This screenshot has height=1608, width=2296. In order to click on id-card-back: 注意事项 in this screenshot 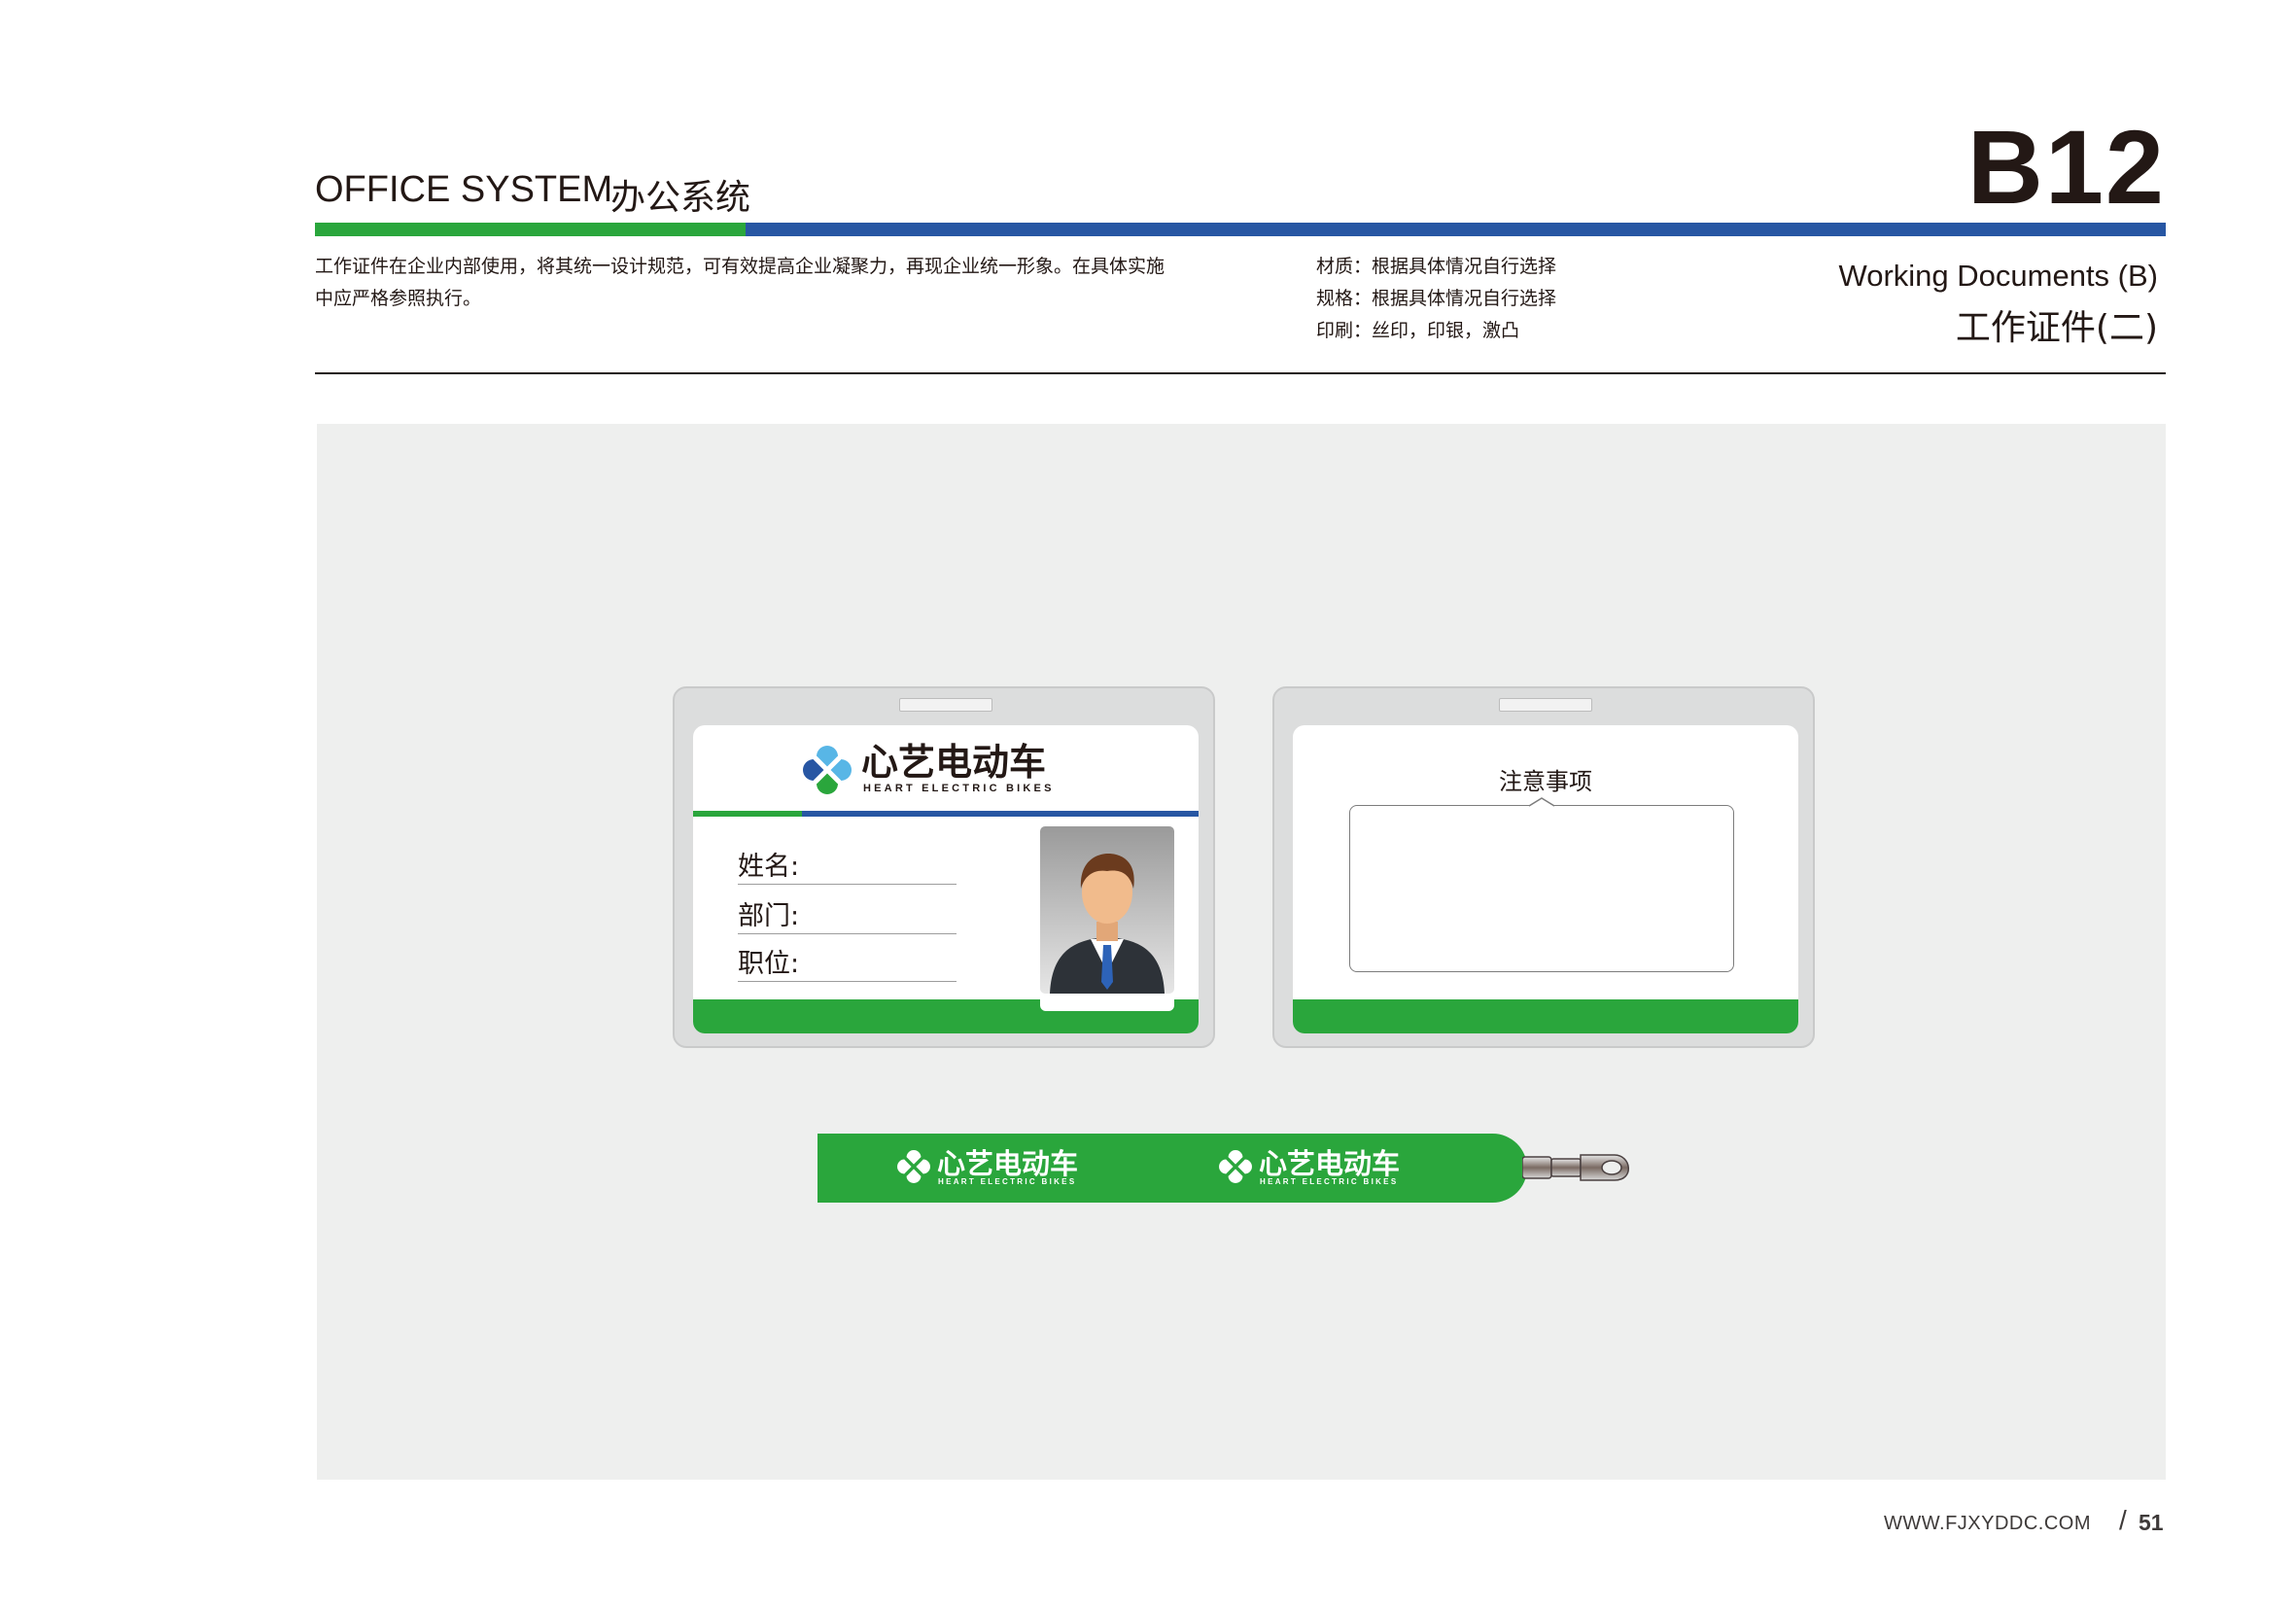, I will do `click(1543, 867)`.